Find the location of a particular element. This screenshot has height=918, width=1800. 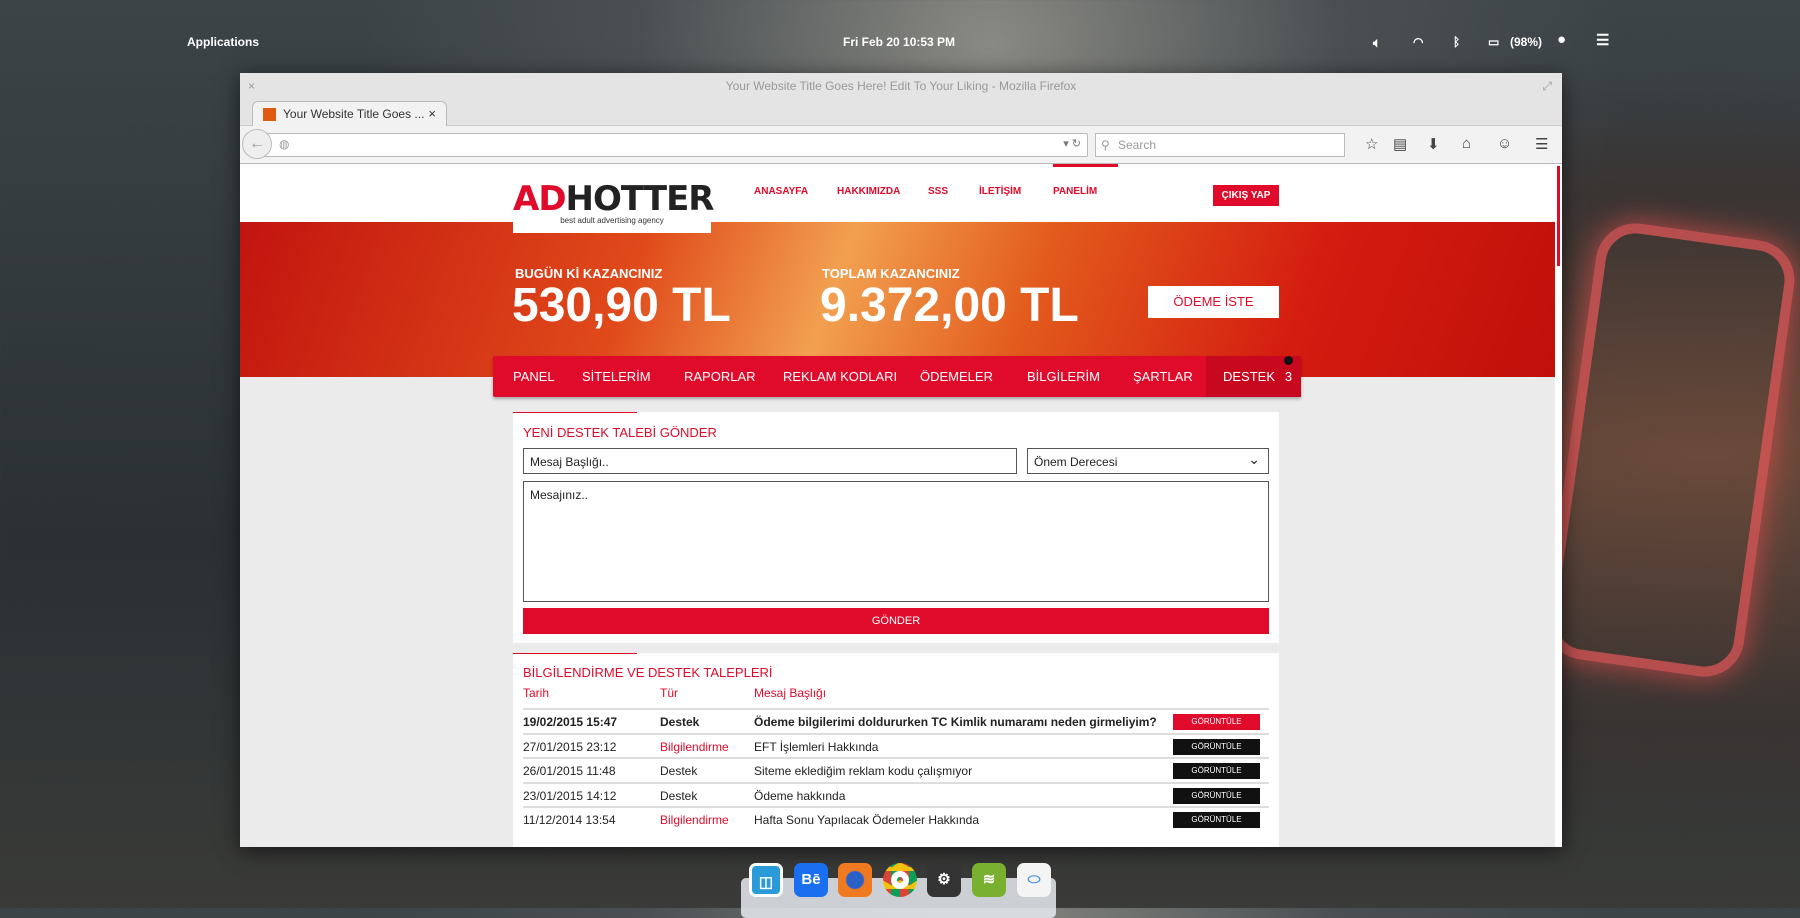

menu-icon: ☰ is located at coordinates (1602, 40).